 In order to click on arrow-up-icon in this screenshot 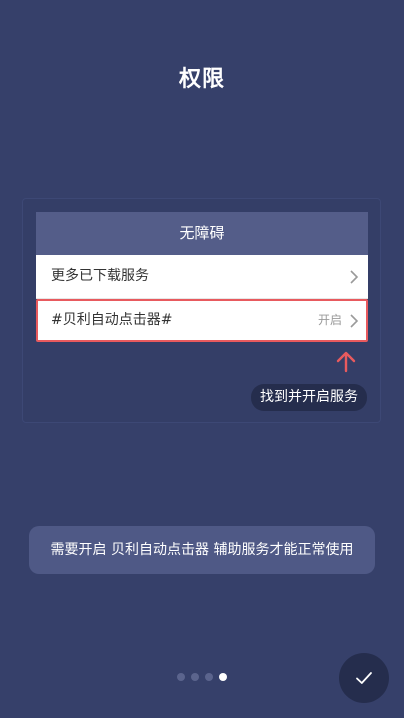, I will do `click(346, 362)`.